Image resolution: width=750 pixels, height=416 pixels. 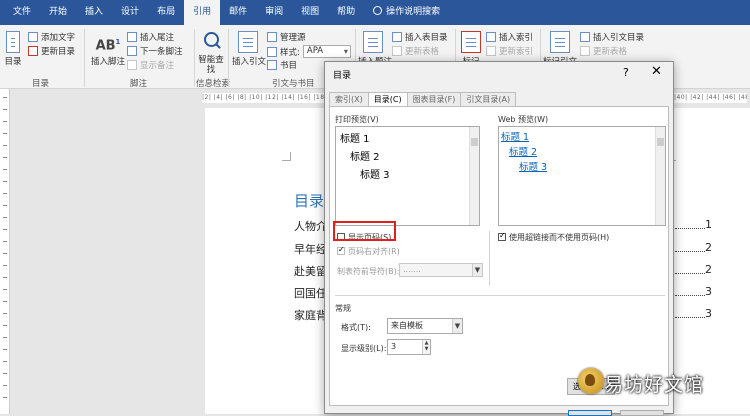 What do you see at coordinates (310, 12) in the screenshot?
I see `tab-view: 视图` at bounding box center [310, 12].